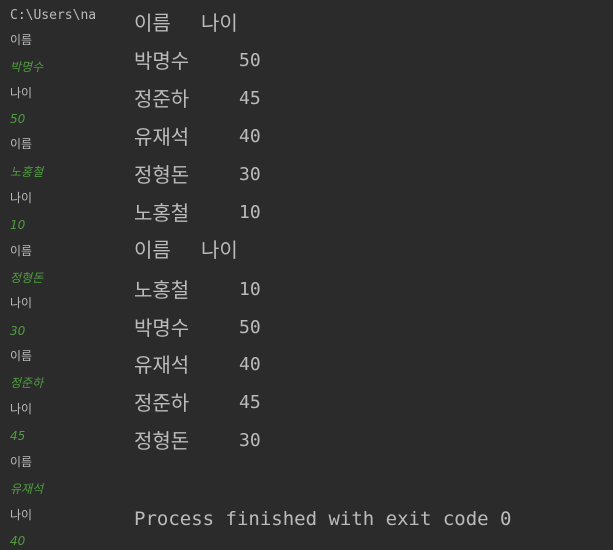 The width and height of the screenshot is (613, 550). Describe the element at coordinates (18, 331) in the screenshot. I see `age-input-value: 30` at that location.